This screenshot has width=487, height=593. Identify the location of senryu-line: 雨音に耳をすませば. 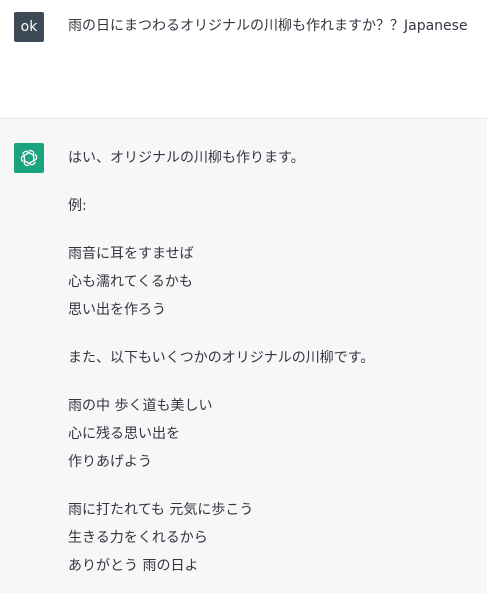
(131, 254).